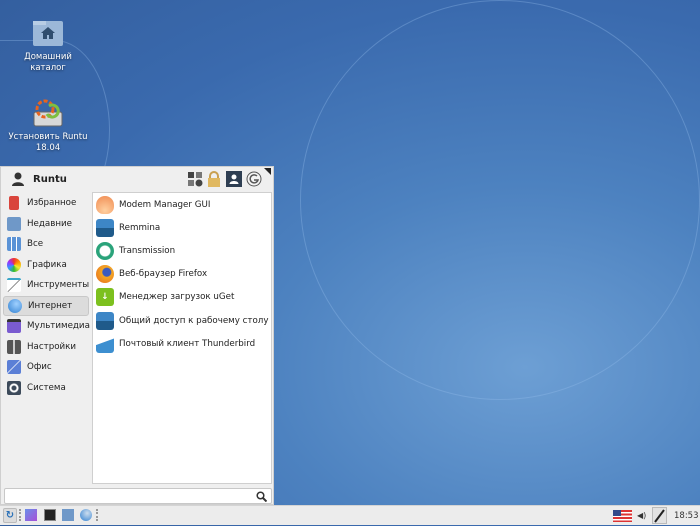 The width and height of the screenshot is (700, 526). I want to click on category-all: Все, so click(46, 244).